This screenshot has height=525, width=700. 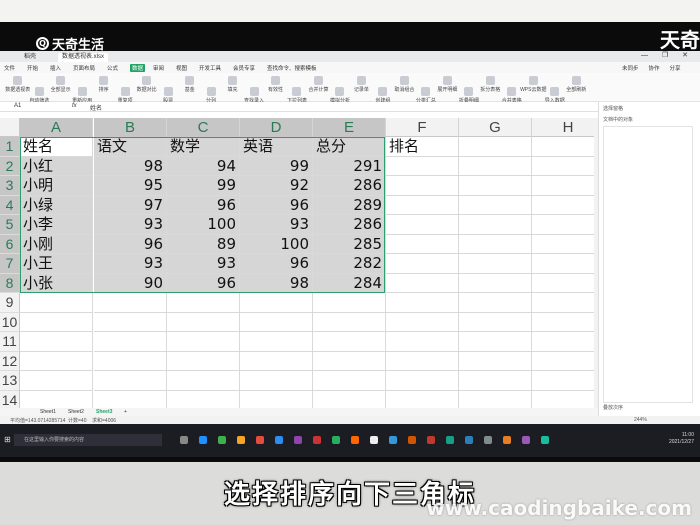 What do you see at coordinates (32, 68) in the screenshot?
I see `menu-item-1: 开始` at bounding box center [32, 68].